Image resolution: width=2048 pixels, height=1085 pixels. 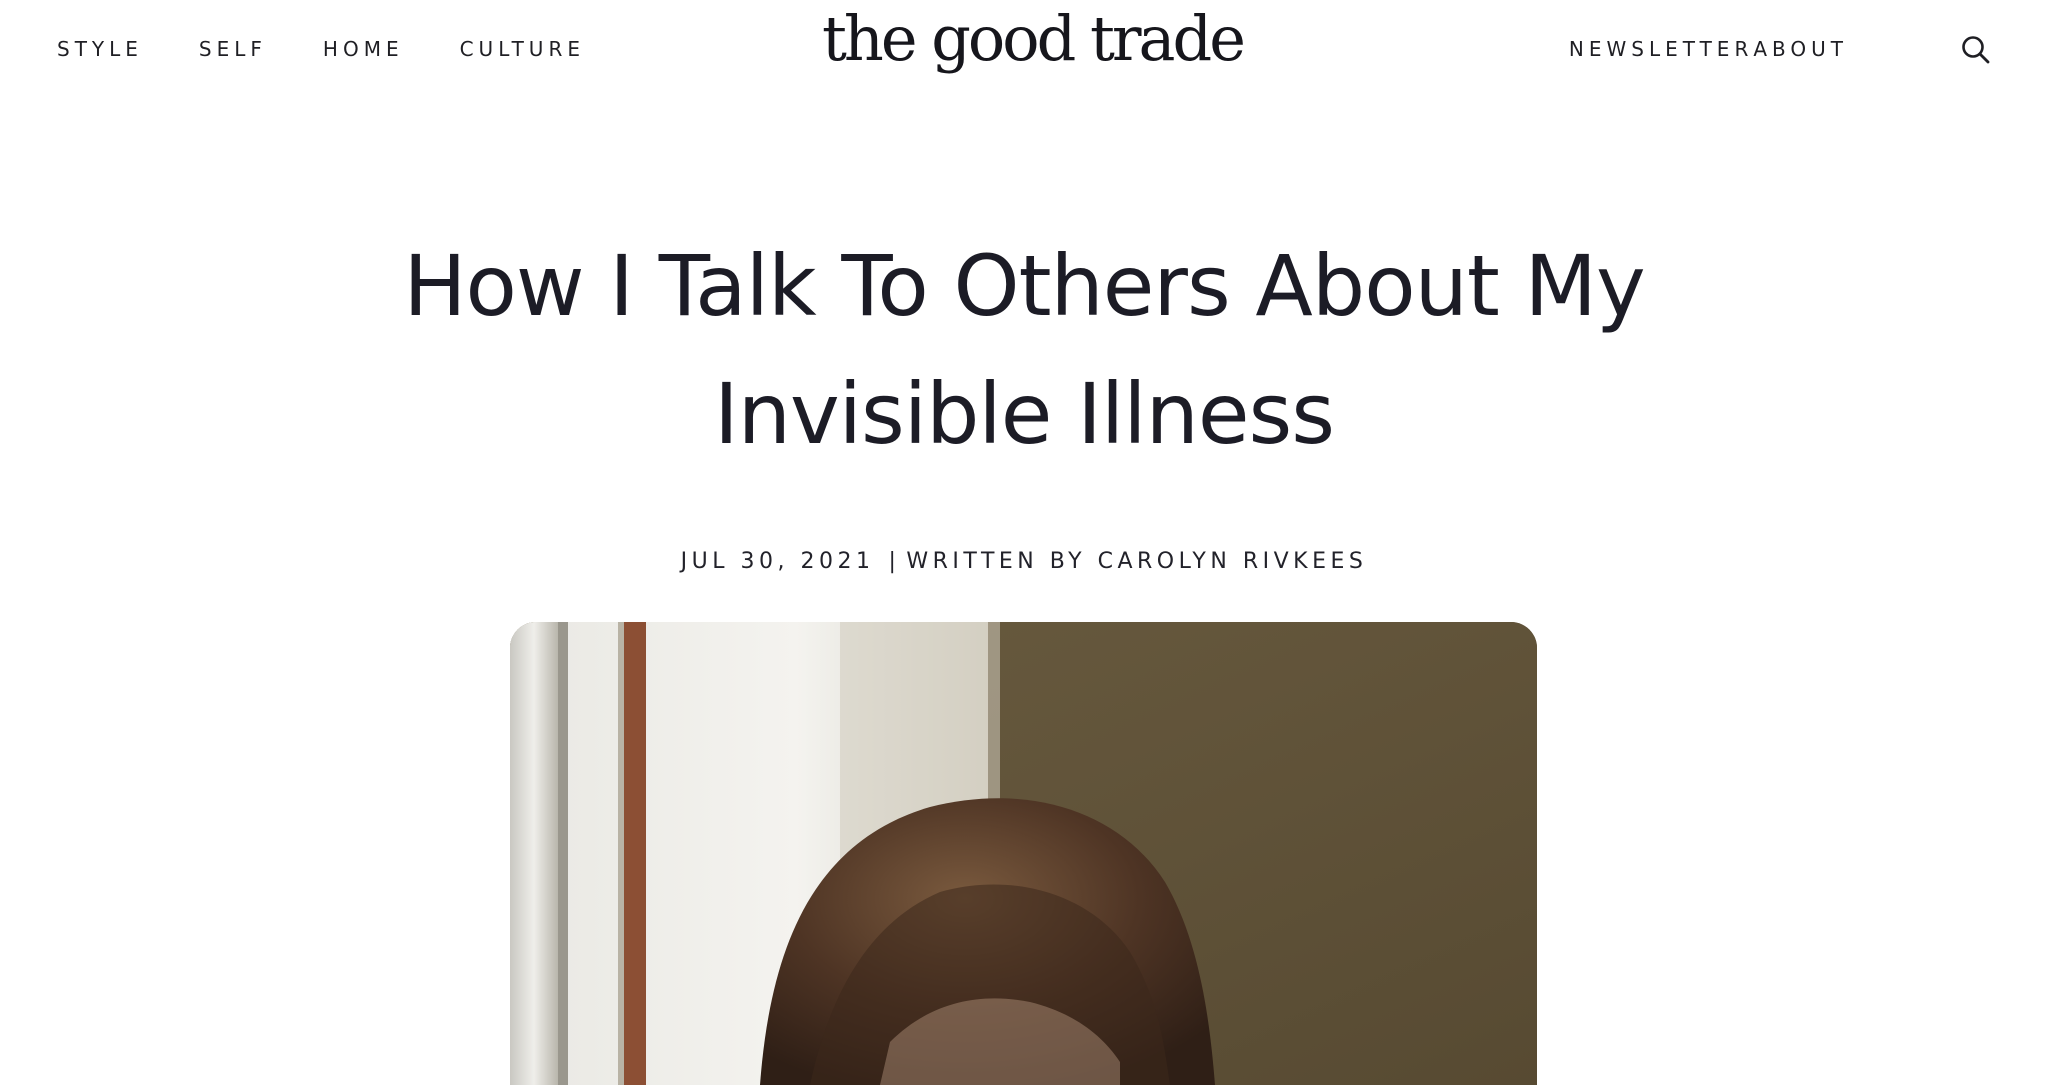 What do you see at coordinates (100, 49) in the screenshot?
I see `nav-link-style: STYLE` at bounding box center [100, 49].